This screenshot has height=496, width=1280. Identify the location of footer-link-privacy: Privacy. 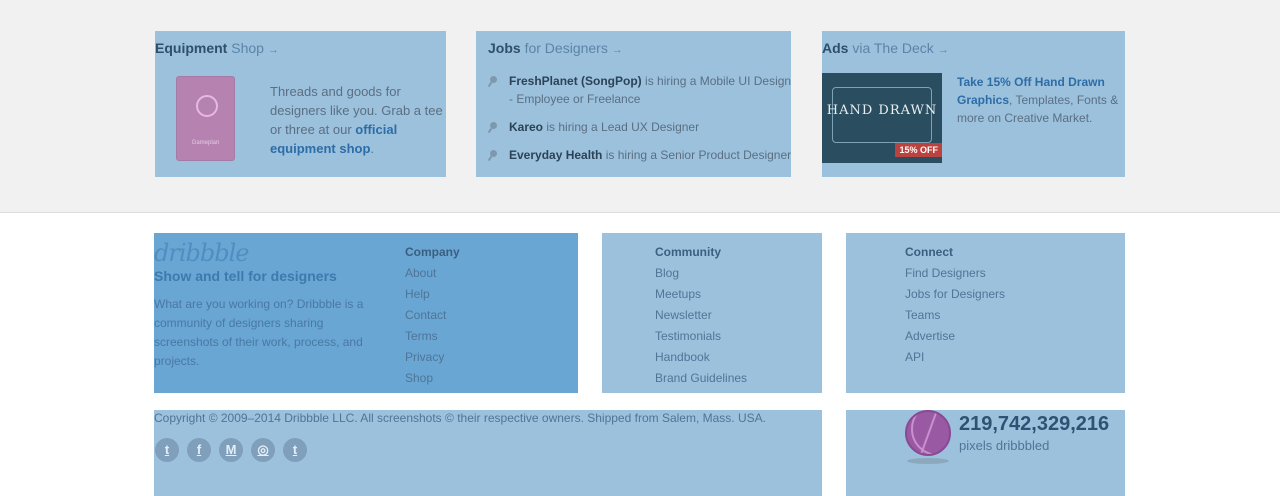
(424, 357).